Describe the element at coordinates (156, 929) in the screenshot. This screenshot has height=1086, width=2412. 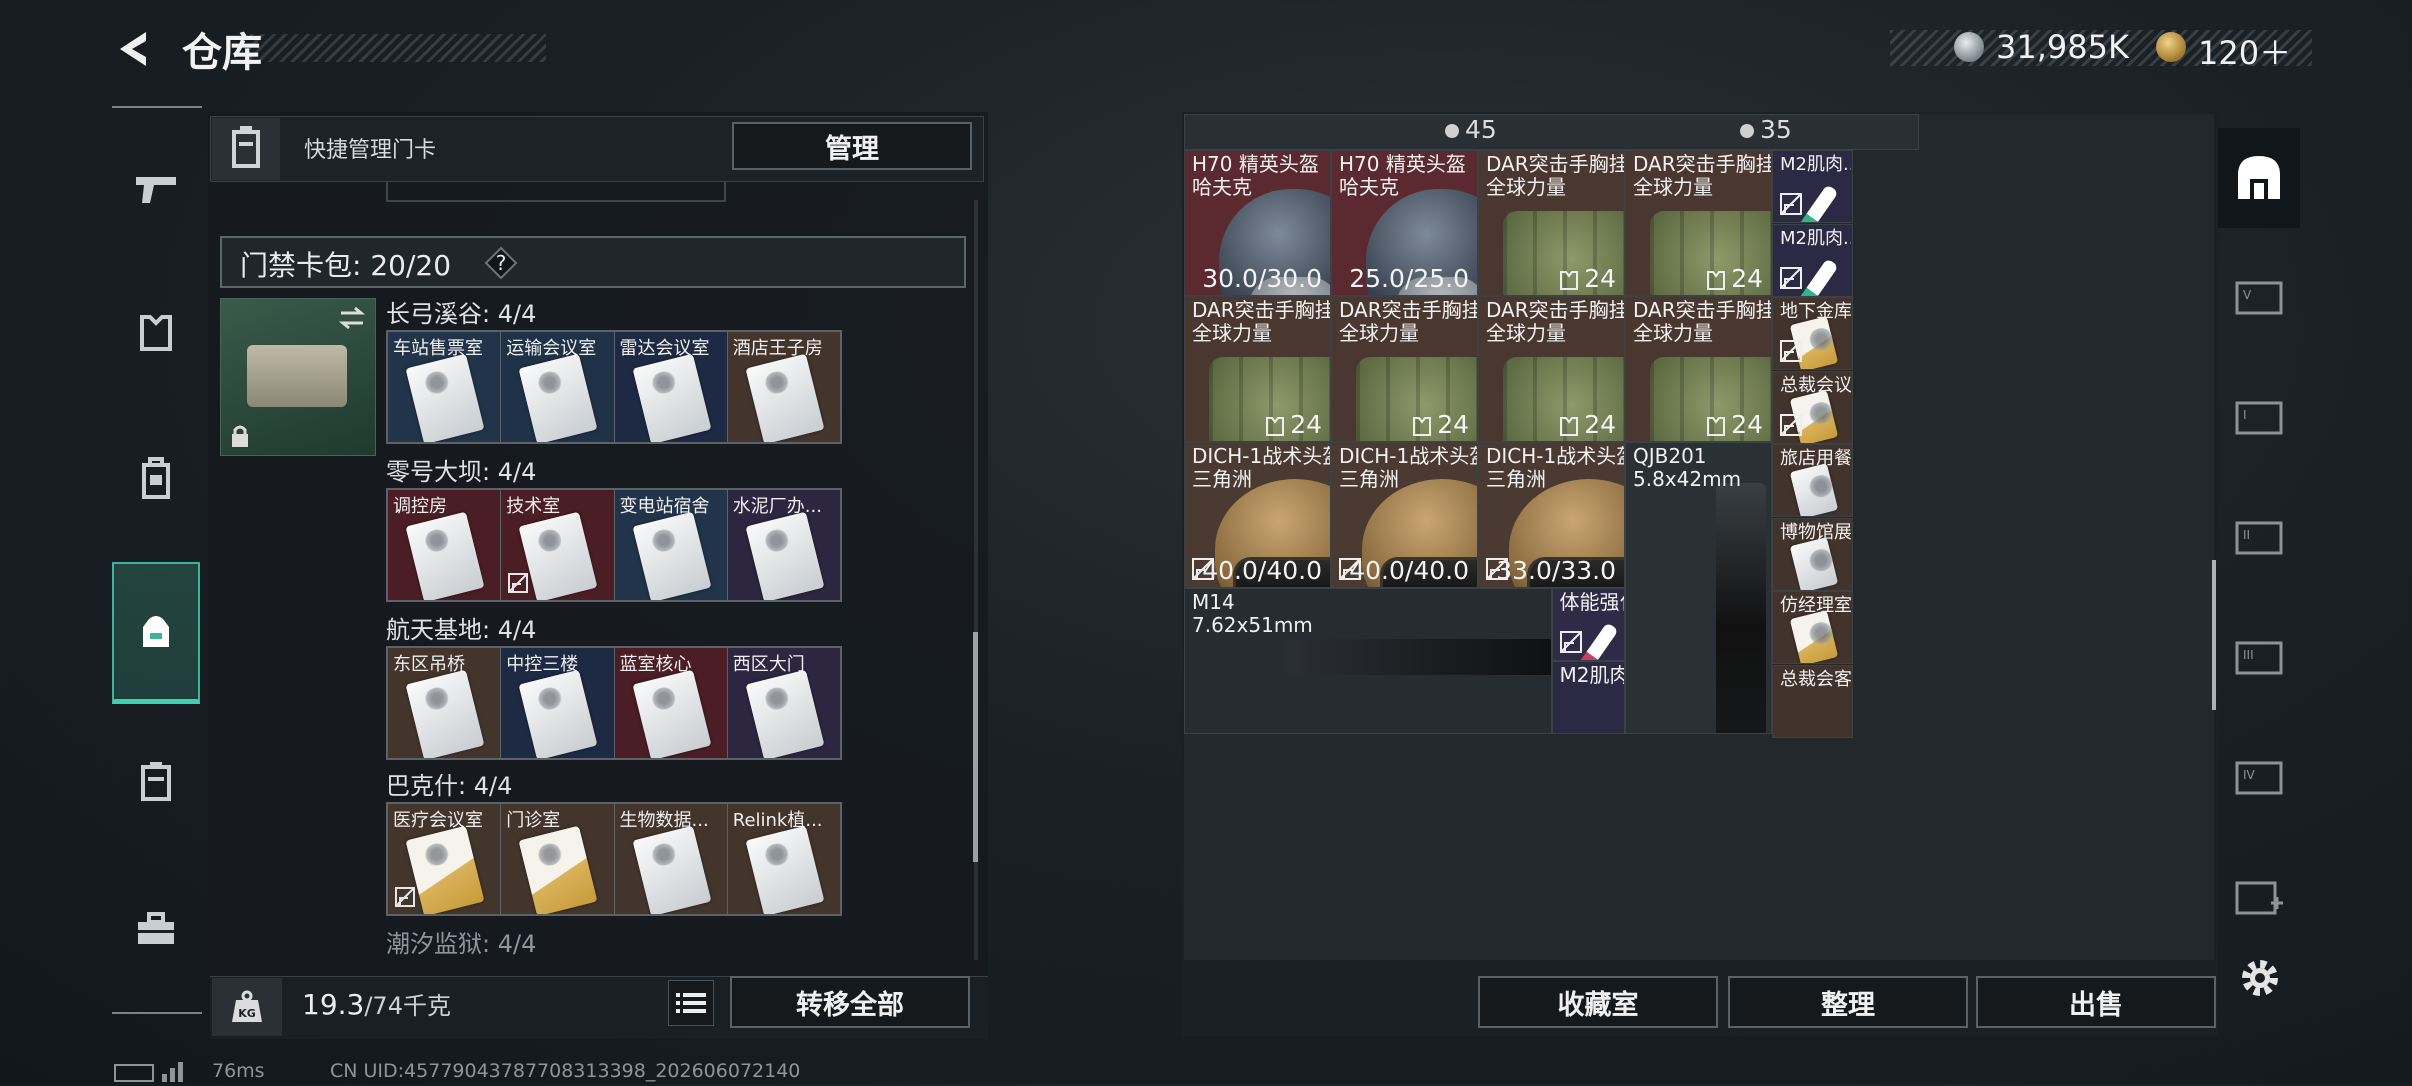
I see `category-toolbox` at that location.